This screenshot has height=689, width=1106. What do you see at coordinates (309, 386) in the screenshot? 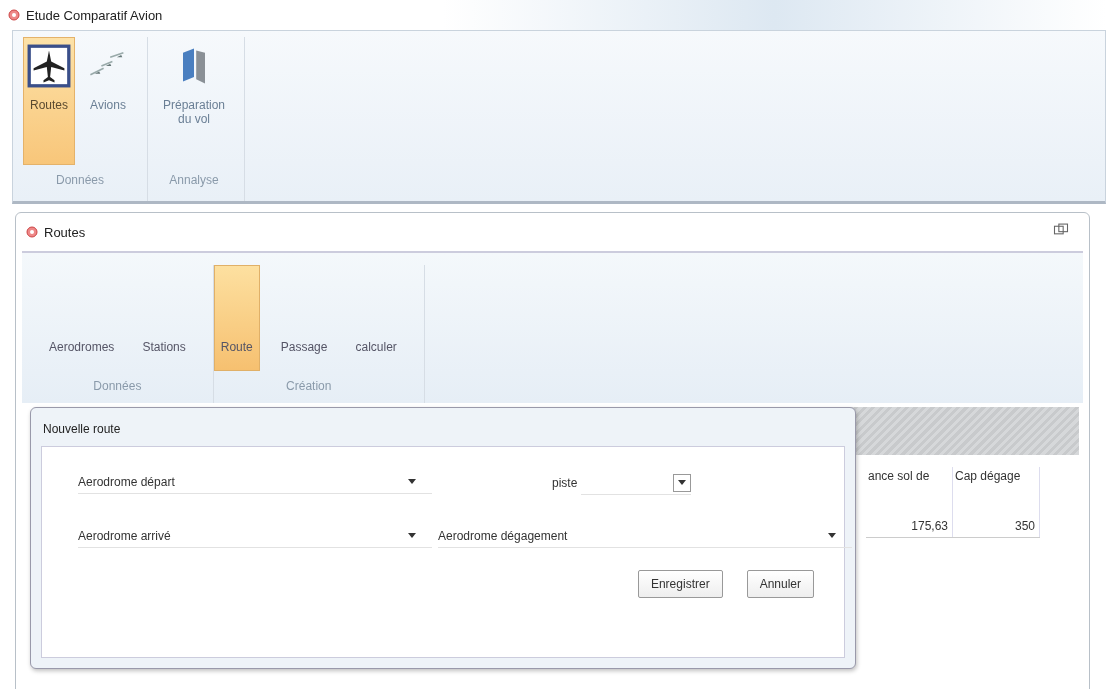
I see `group-label: Création` at bounding box center [309, 386].